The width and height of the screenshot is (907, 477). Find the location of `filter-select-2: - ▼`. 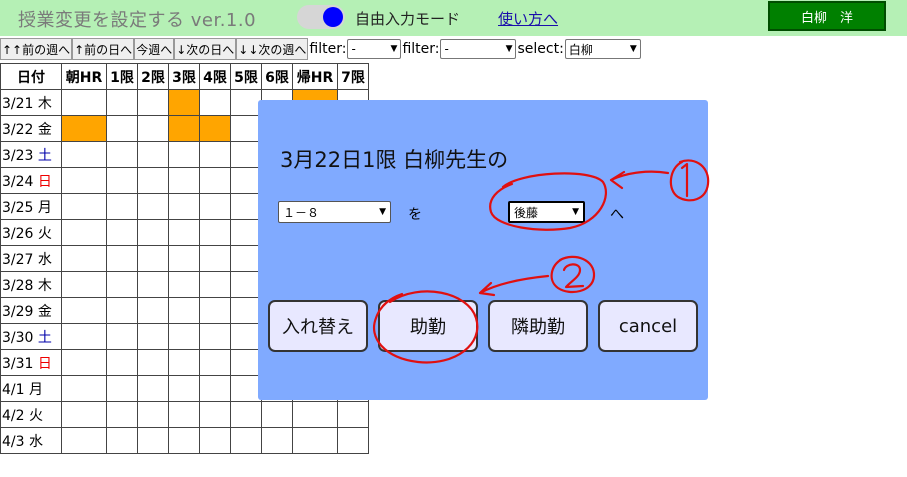

filter-select-2: - ▼ is located at coordinates (478, 49).